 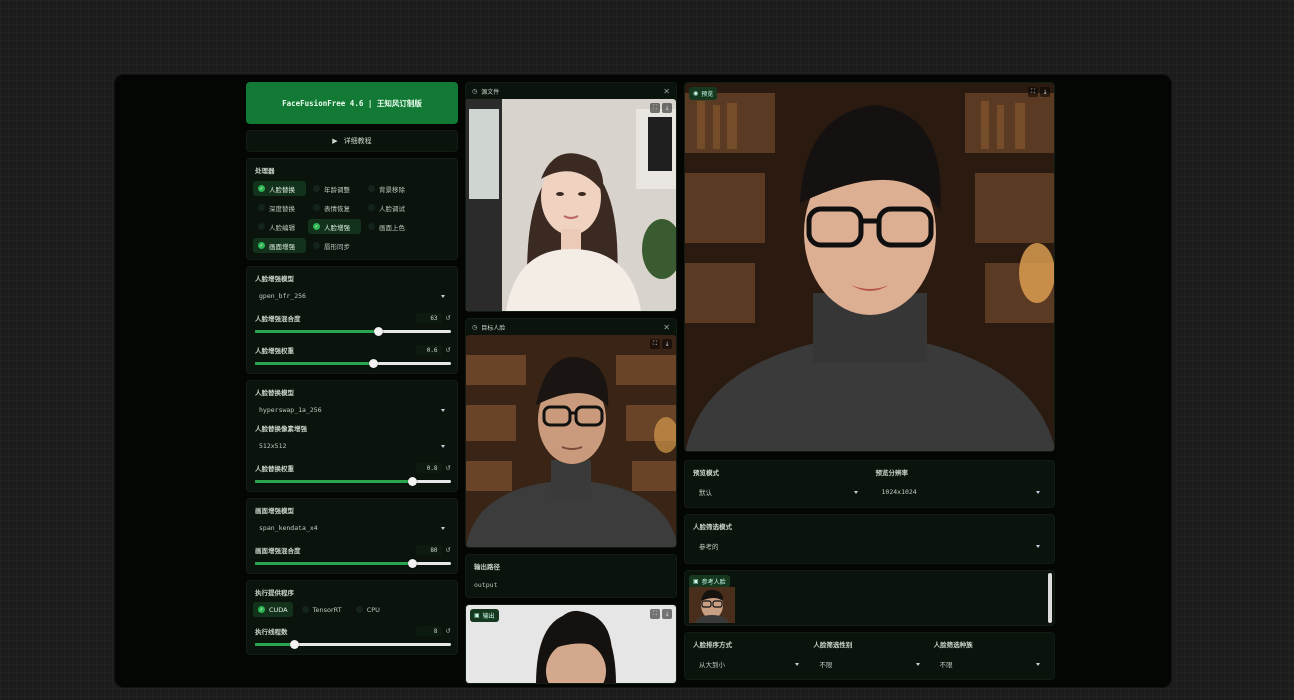 What do you see at coordinates (337, 246) in the screenshot?
I see `processor-label: 唇形同步` at bounding box center [337, 246].